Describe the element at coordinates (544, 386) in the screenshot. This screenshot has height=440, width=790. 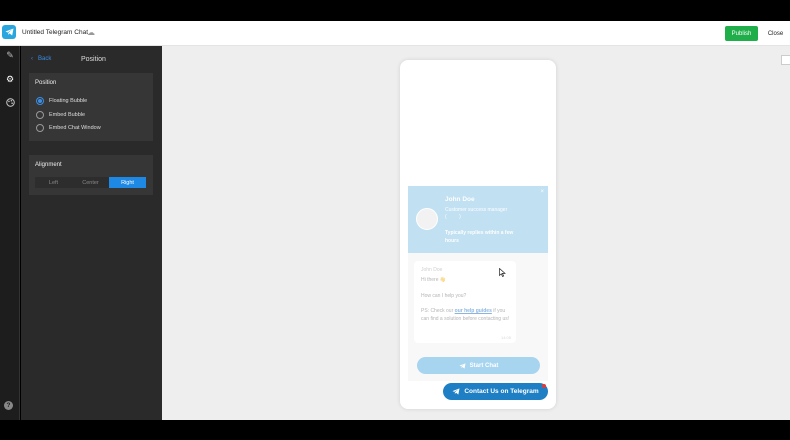
I see `notification-badge` at that location.